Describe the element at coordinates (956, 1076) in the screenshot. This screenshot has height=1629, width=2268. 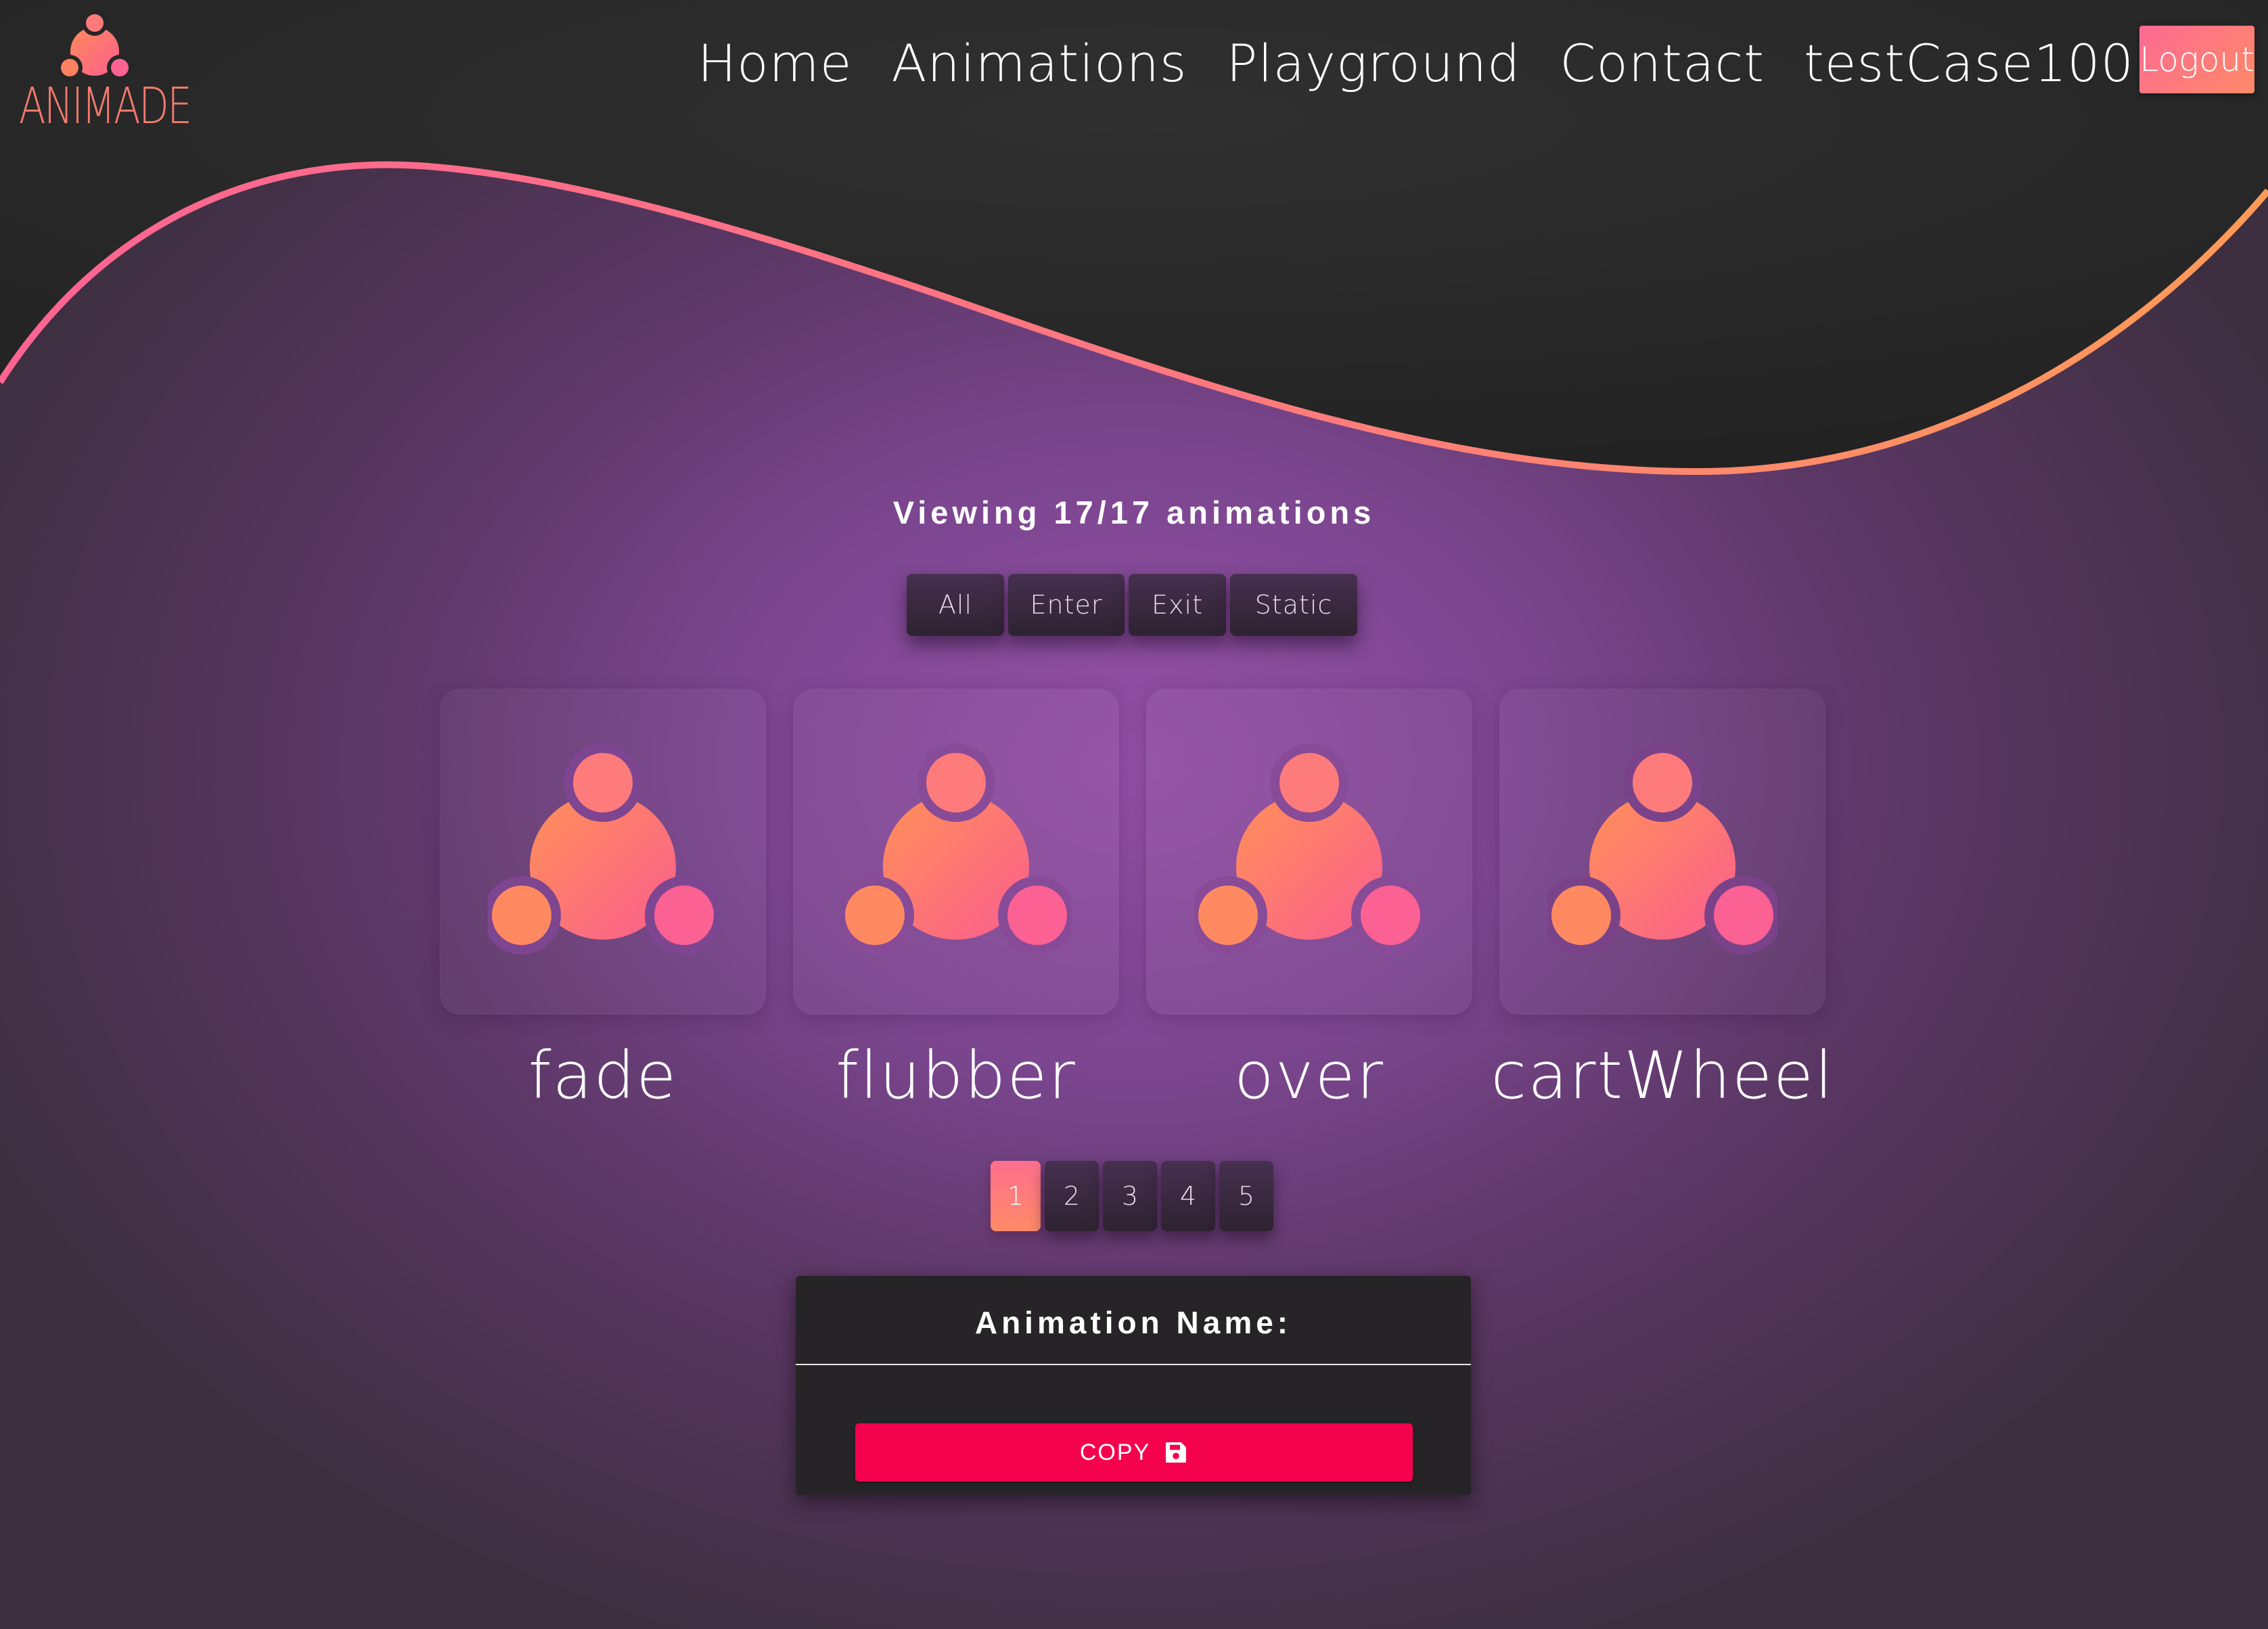
I see `animation-card-label: flubber` at that location.